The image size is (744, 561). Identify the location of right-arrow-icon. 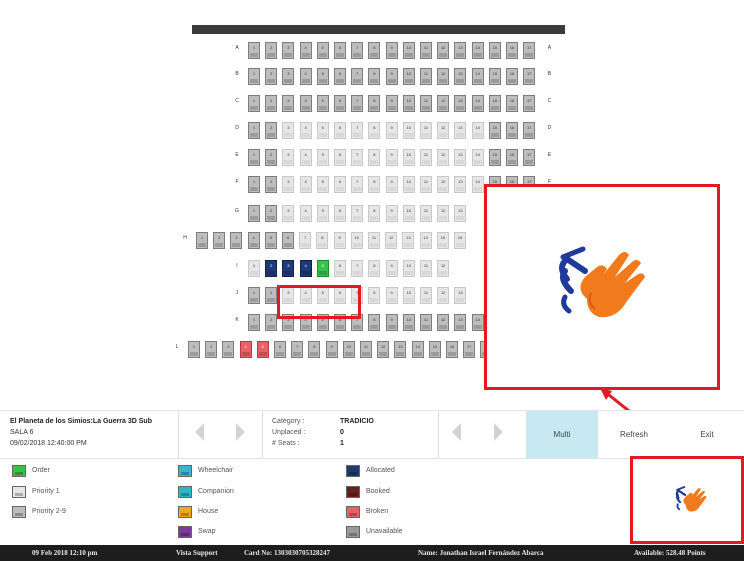
(240, 432).